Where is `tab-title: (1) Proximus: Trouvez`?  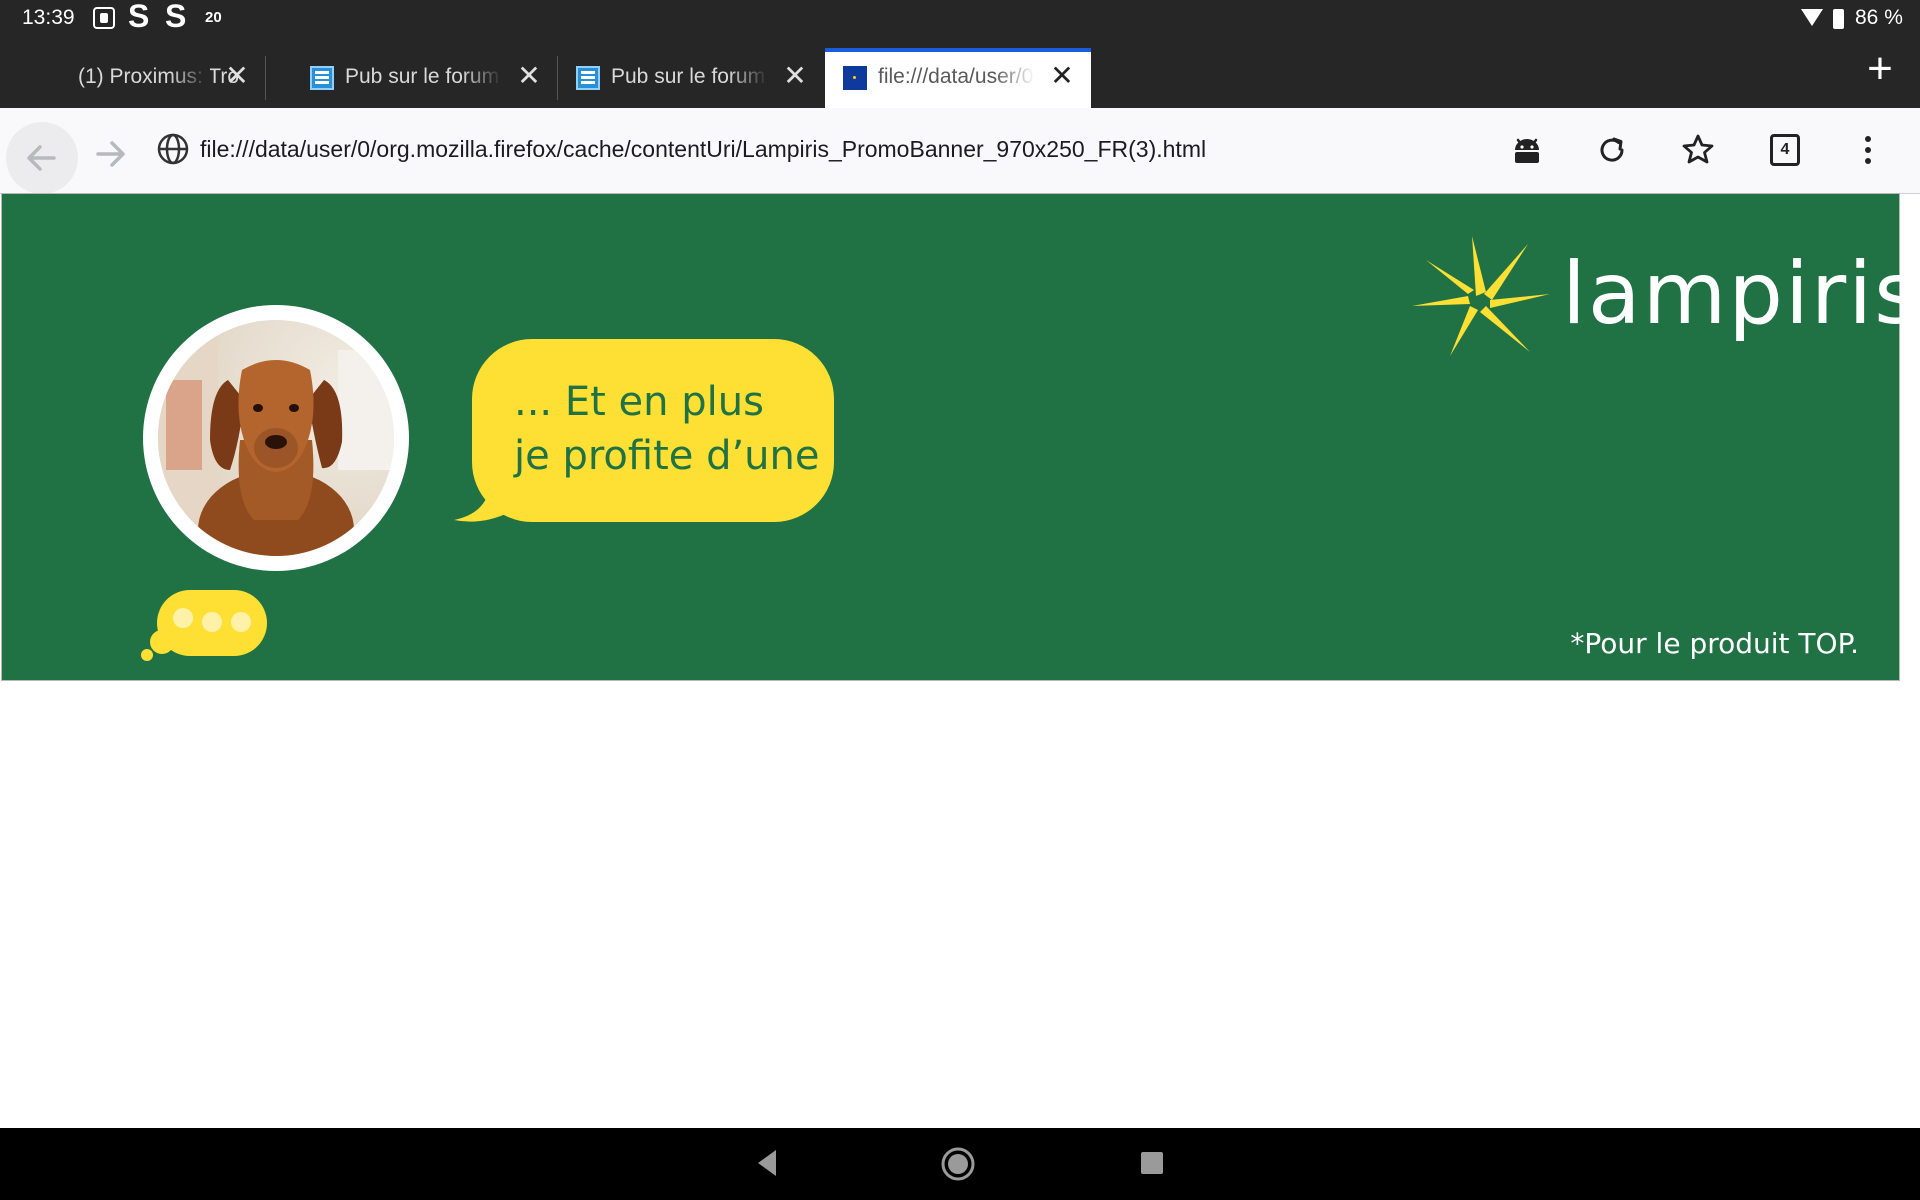 tab-title: (1) Proximus: Trouvez is located at coordinates (158, 76).